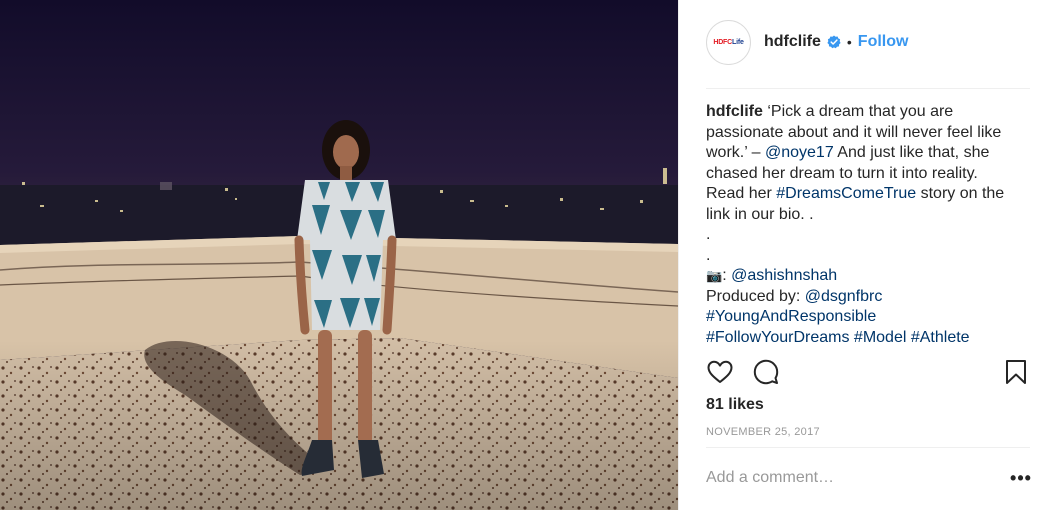 This screenshot has width=1057, height=510. I want to click on caption-line: hdfclife ‘Pick a dream that you are, so click(830, 111).